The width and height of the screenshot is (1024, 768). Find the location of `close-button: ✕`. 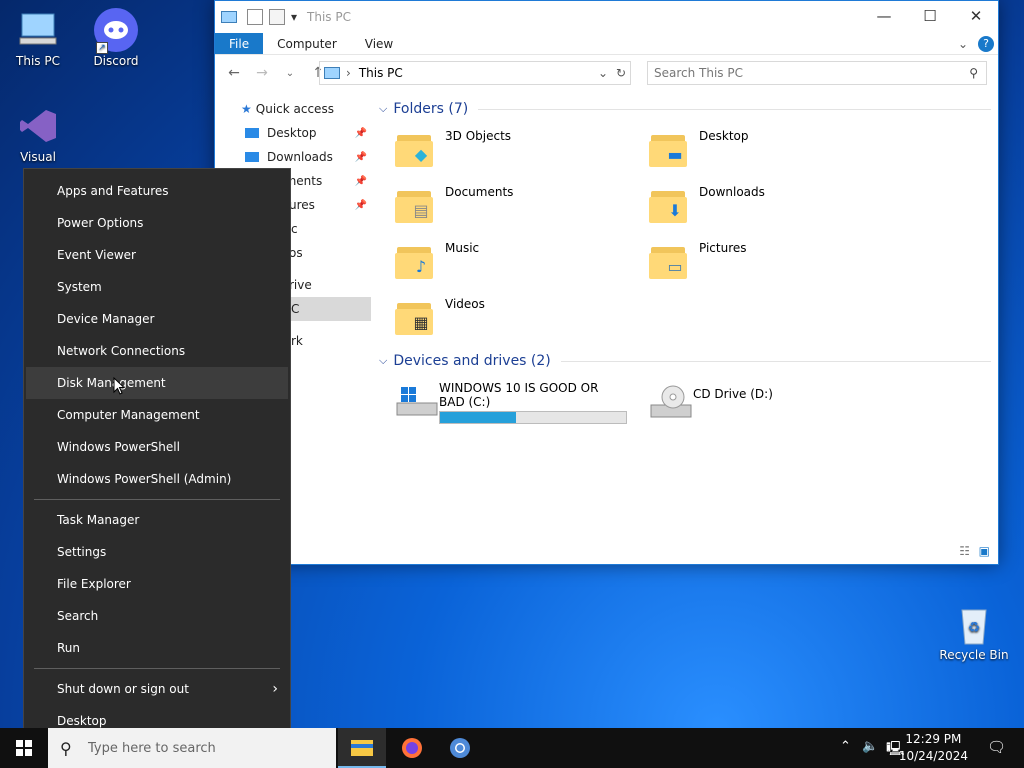

close-button: ✕ is located at coordinates (976, 16).